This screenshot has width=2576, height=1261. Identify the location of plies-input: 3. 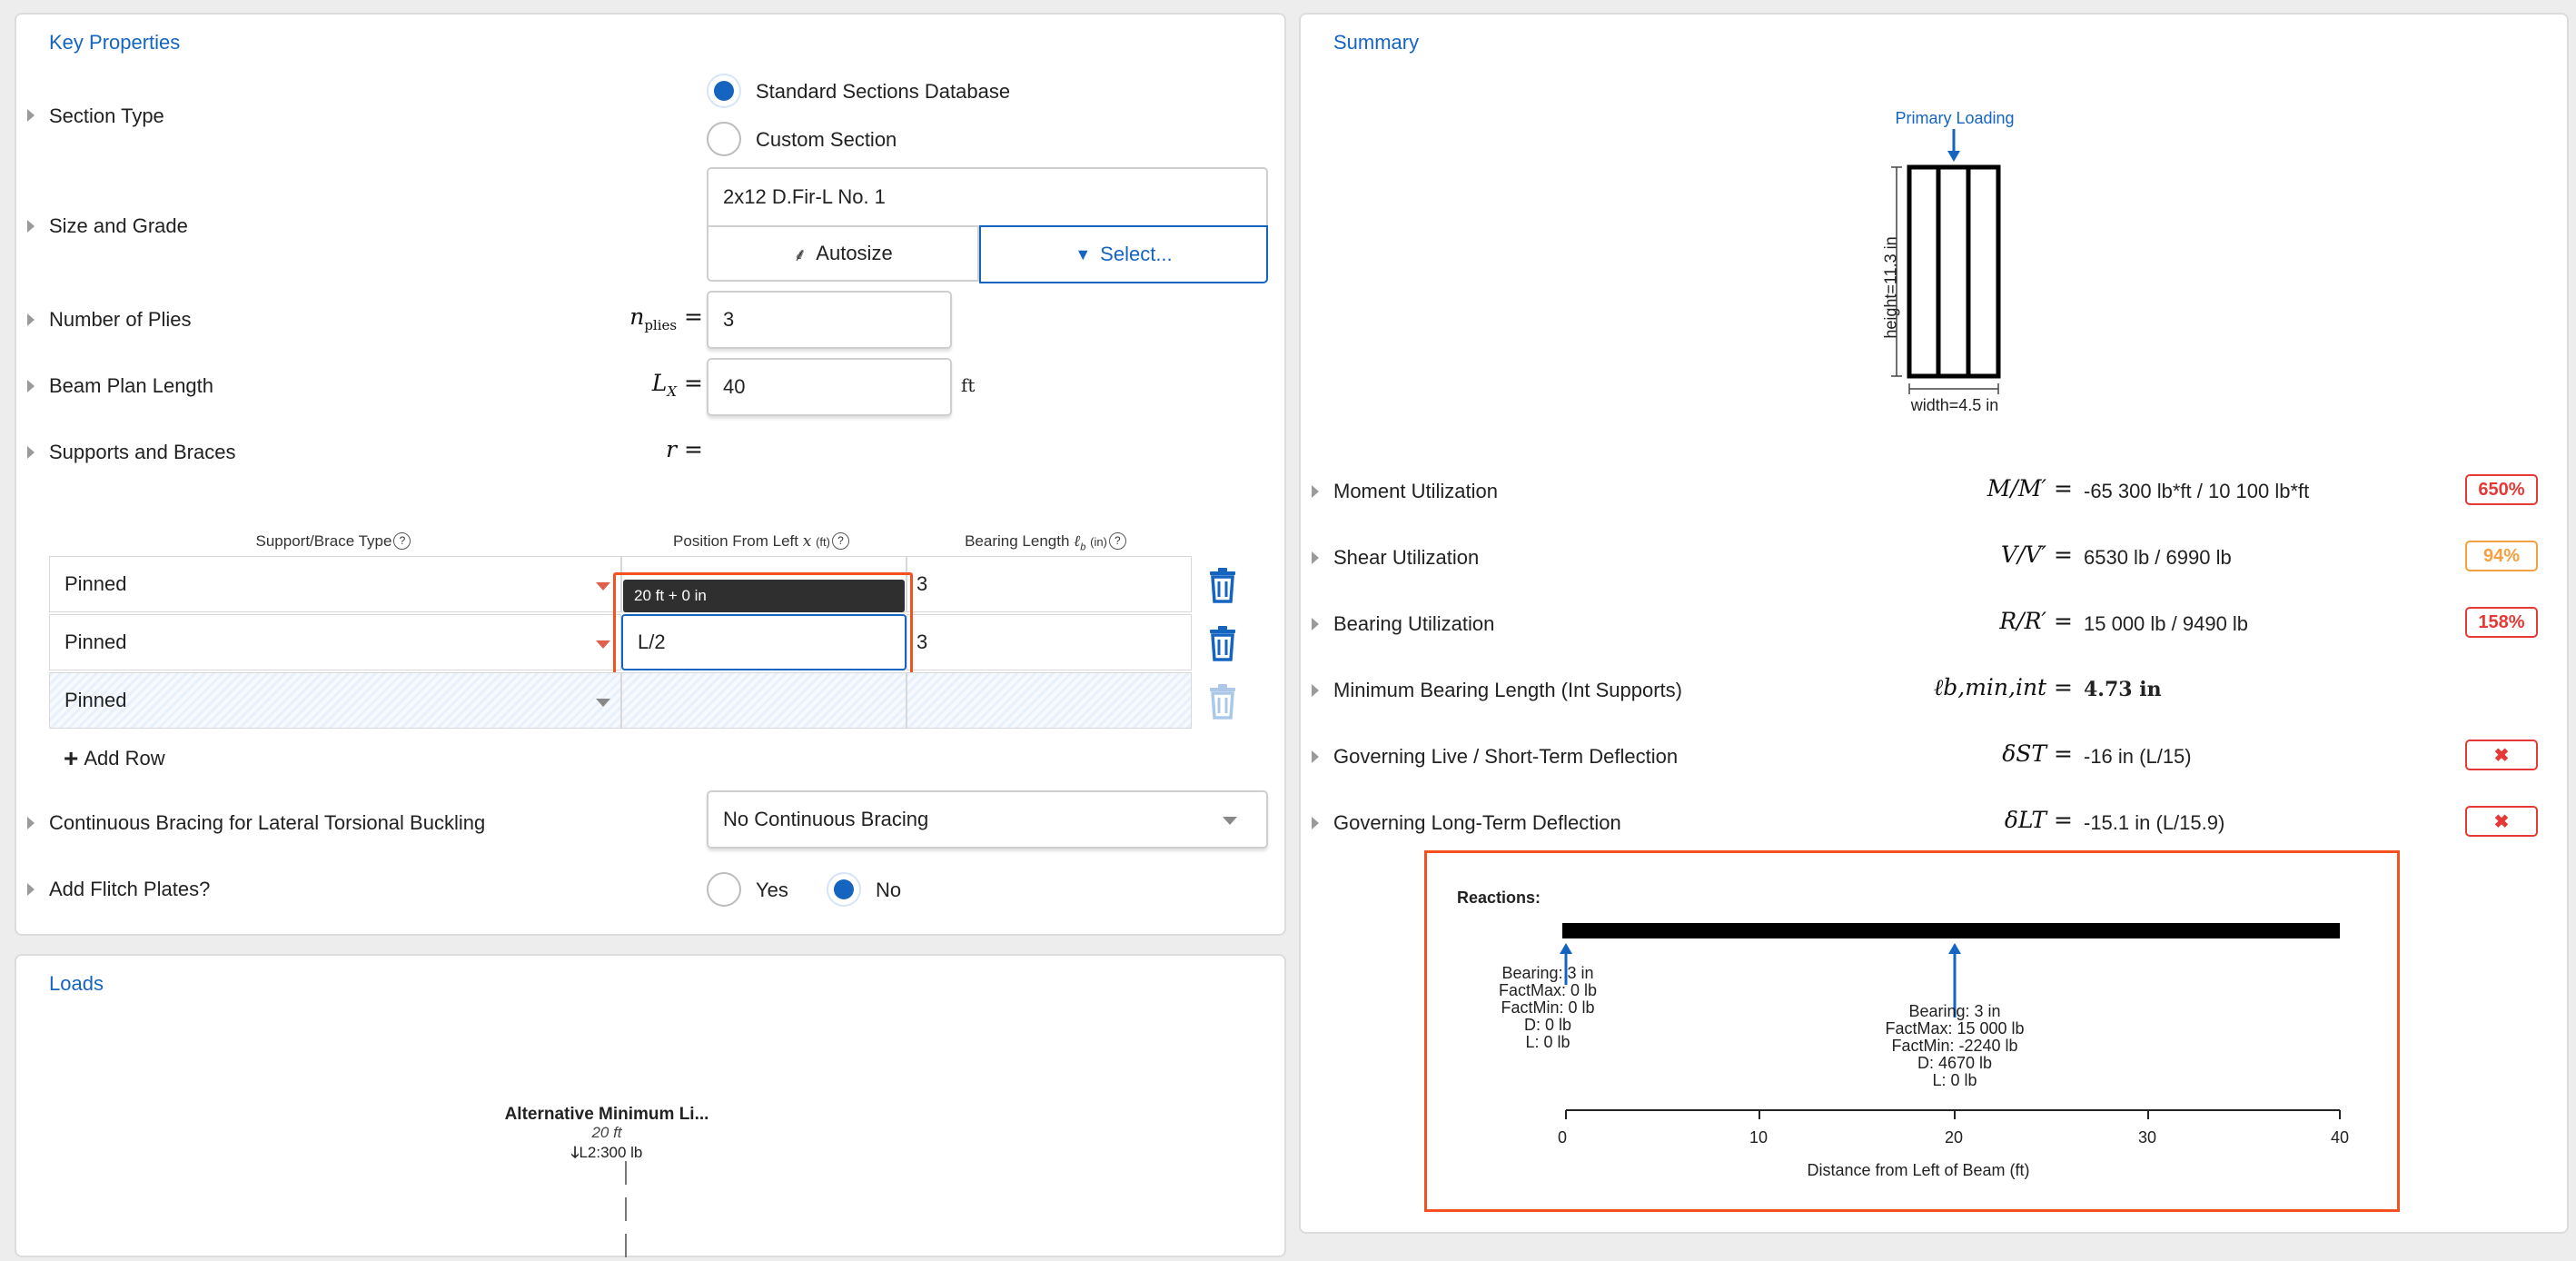
(829, 320).